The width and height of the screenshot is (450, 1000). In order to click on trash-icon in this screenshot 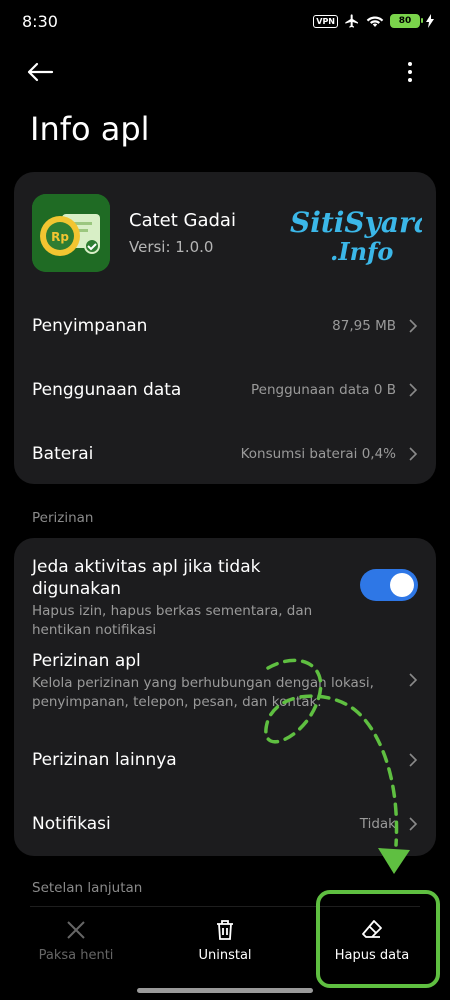, I will do `click(225, 930)`.